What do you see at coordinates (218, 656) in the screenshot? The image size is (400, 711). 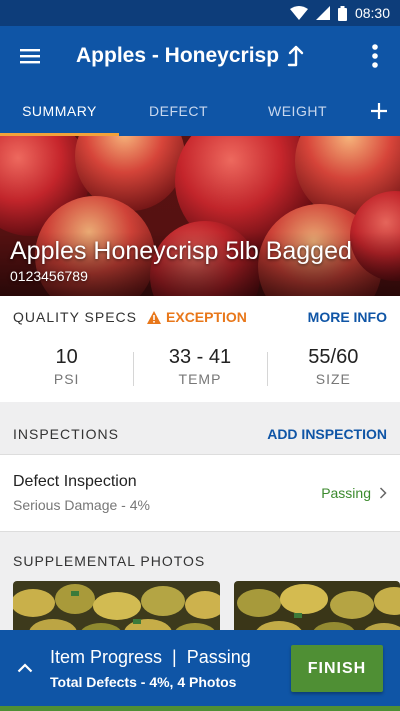 I see `progress-status: Passing` at bounding box center [218, 656].